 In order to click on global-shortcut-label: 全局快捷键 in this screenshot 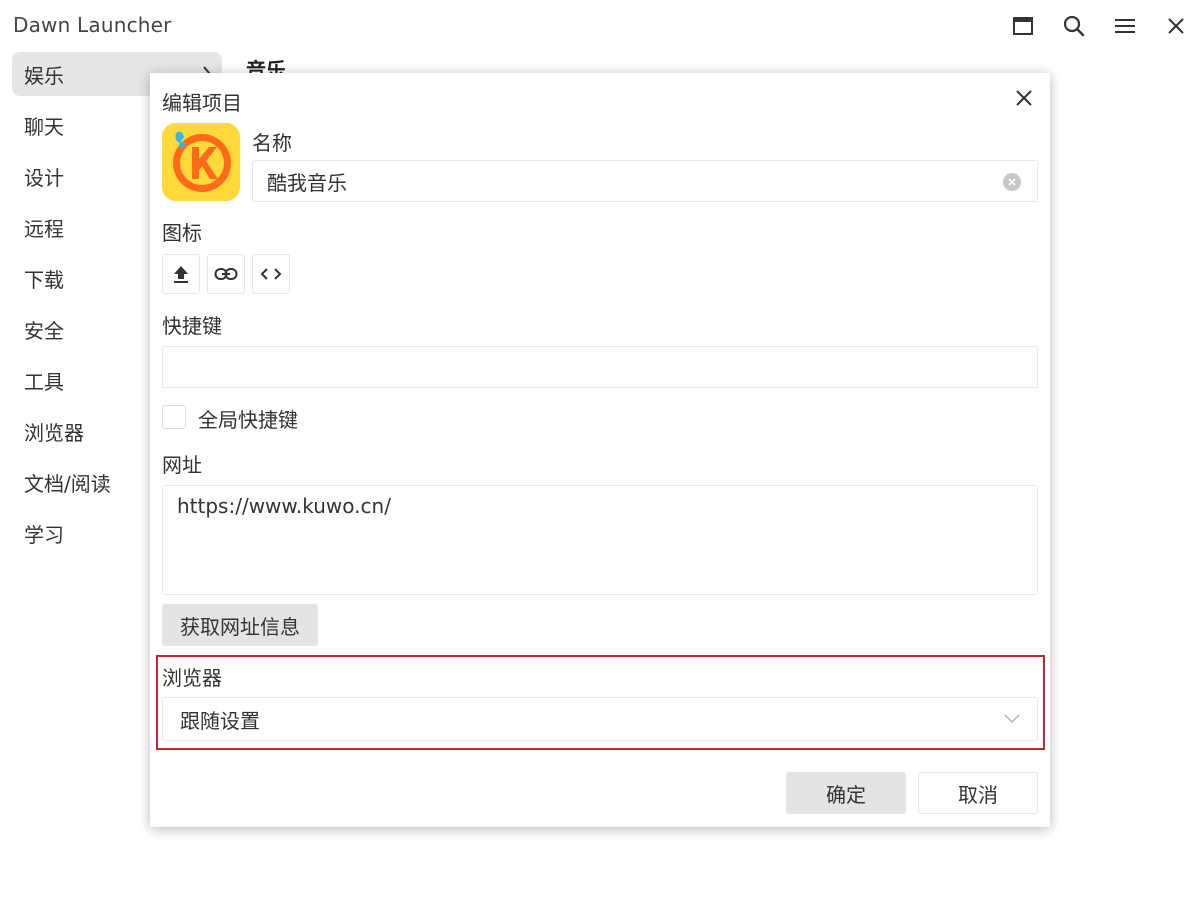, I will do `click(248, 420)`.